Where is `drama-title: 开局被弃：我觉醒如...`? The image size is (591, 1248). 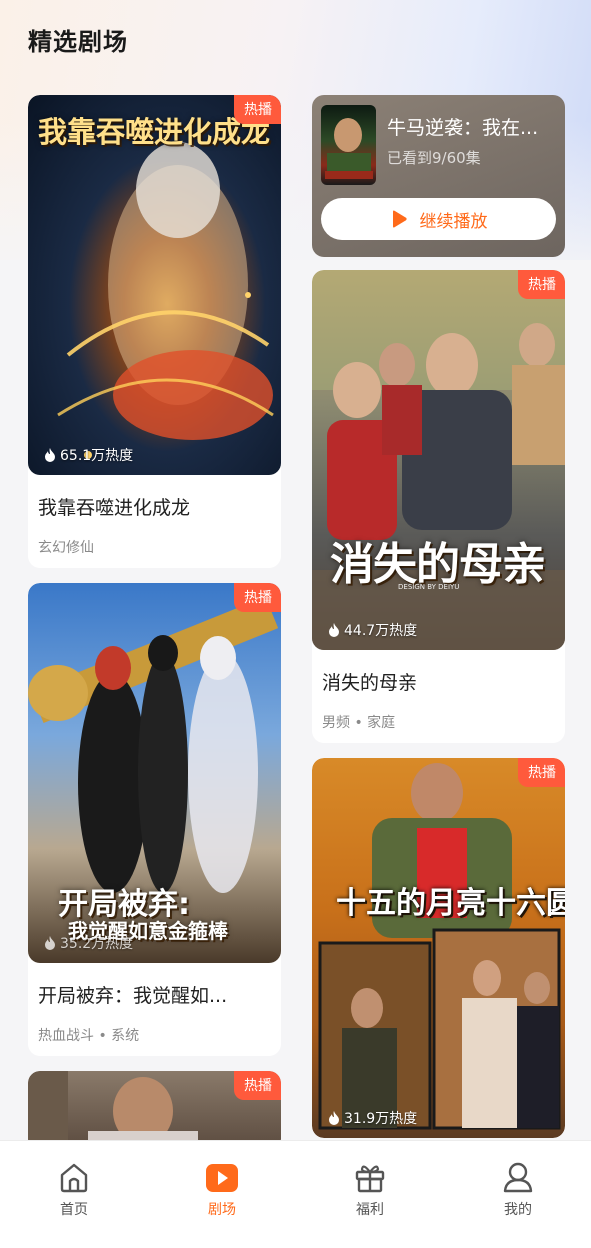
drama-title: 开局被弃：我觉醒如... is located at coordinates (153, 994).